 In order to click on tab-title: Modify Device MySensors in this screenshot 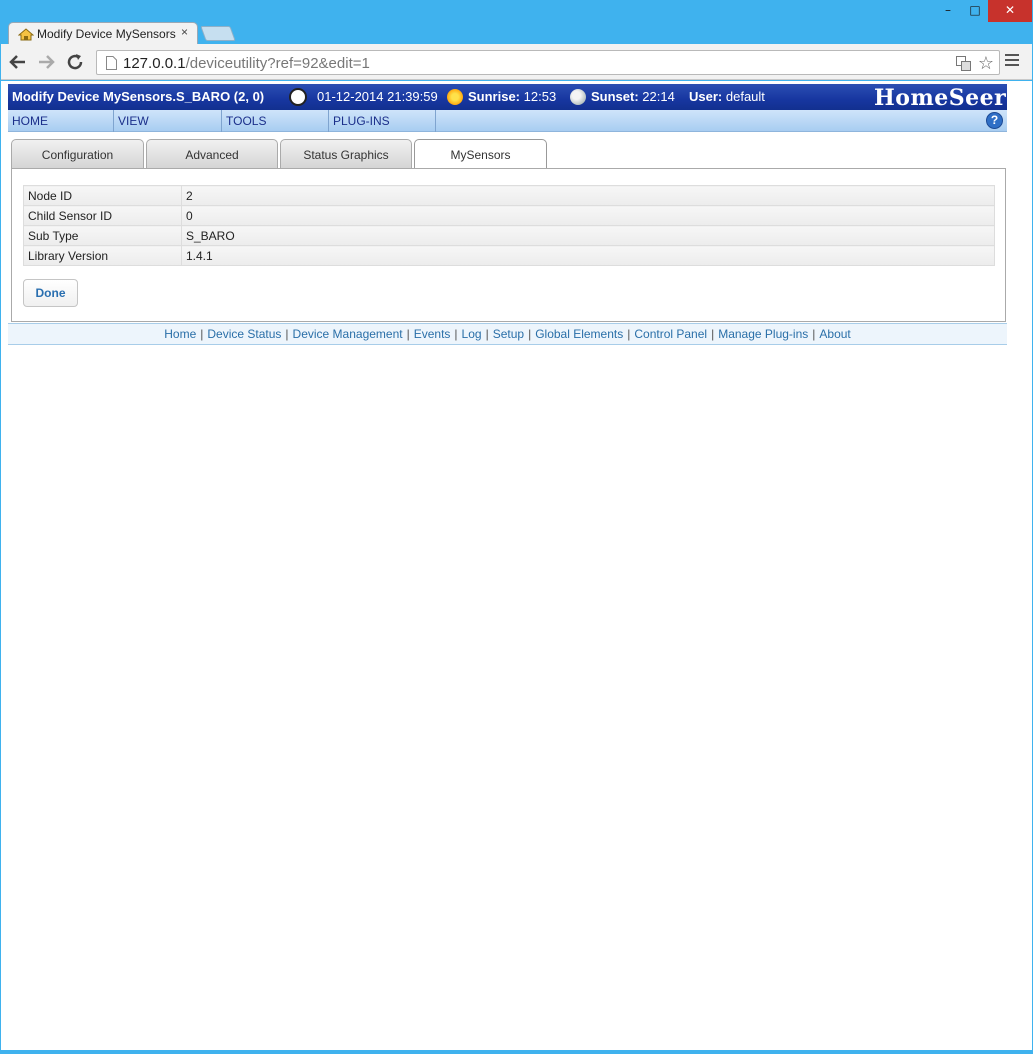, I will do `click(106, 34)`.